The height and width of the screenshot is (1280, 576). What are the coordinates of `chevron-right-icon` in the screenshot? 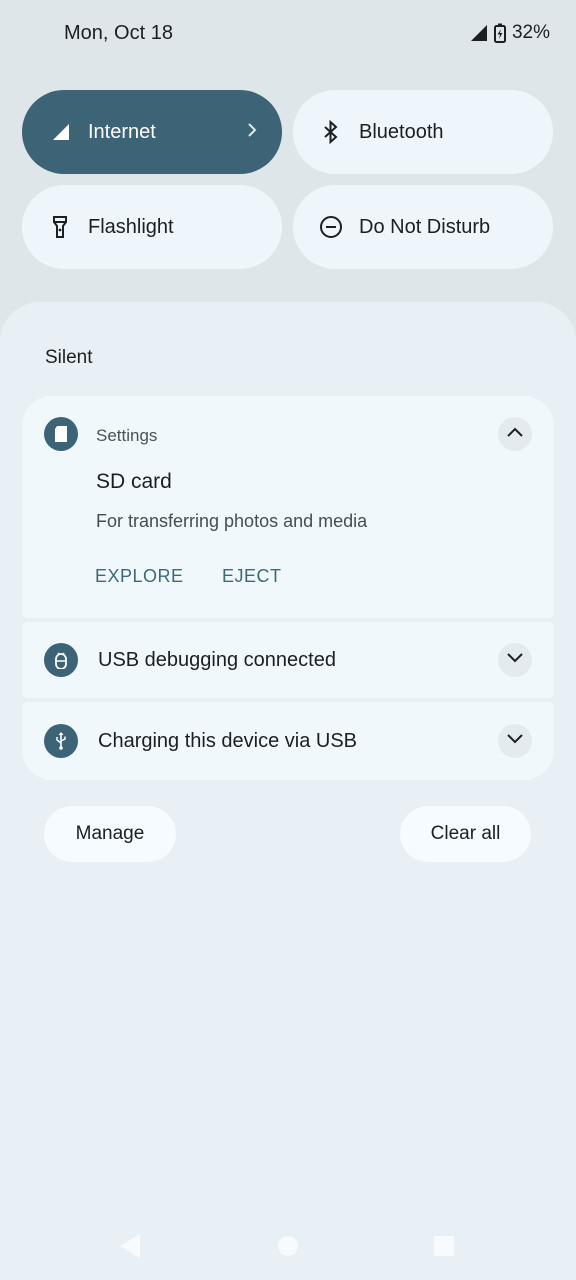 It's located at (252, 133).